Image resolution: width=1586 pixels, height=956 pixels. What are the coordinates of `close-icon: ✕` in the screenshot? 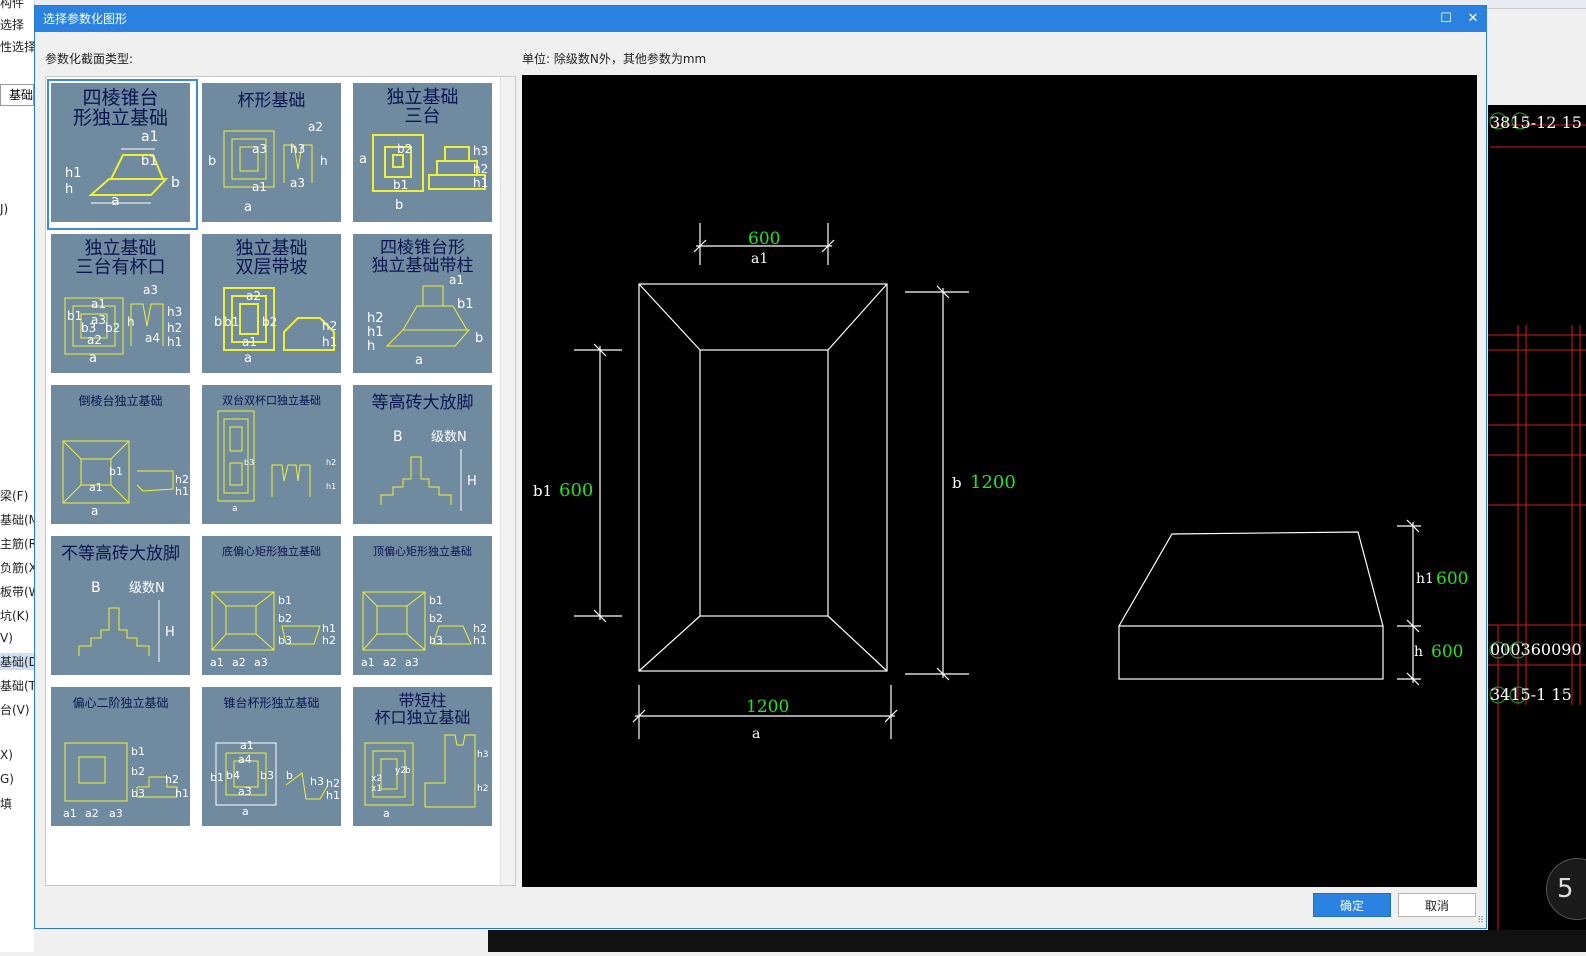 It's located at (1473, 19).